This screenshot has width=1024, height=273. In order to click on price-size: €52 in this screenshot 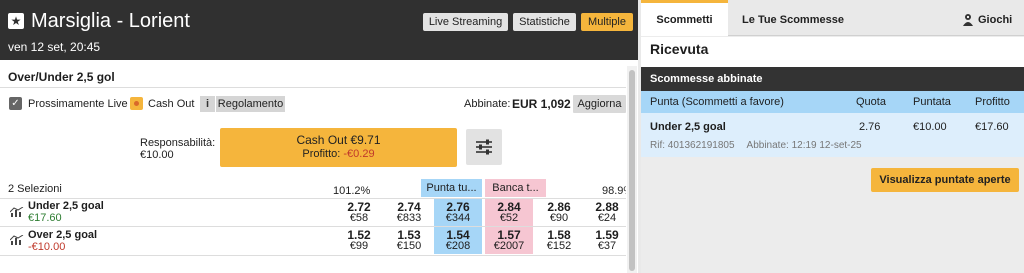, I will do `click(509, 218)`.